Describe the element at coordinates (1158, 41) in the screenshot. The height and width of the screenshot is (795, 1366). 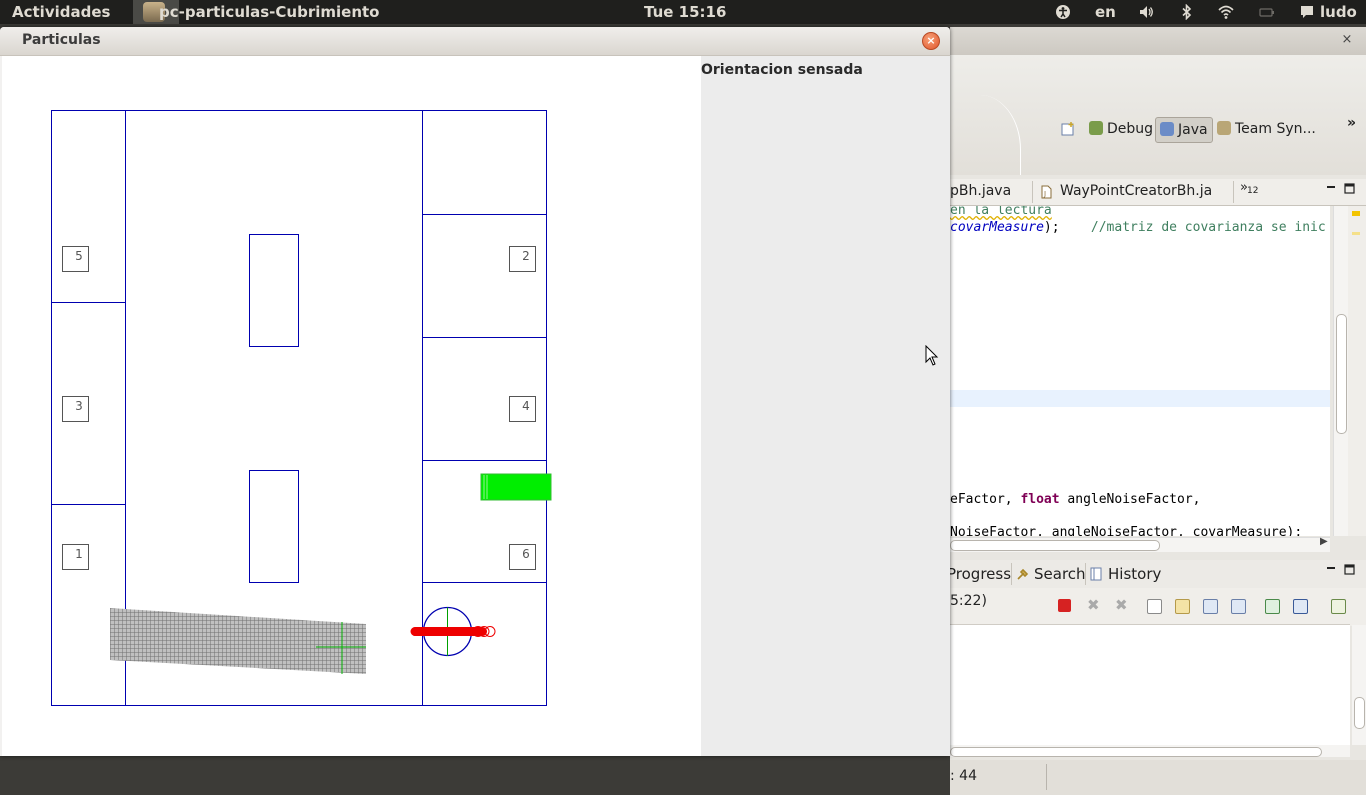
I see `eclipse-titlebar: ×` at that location.